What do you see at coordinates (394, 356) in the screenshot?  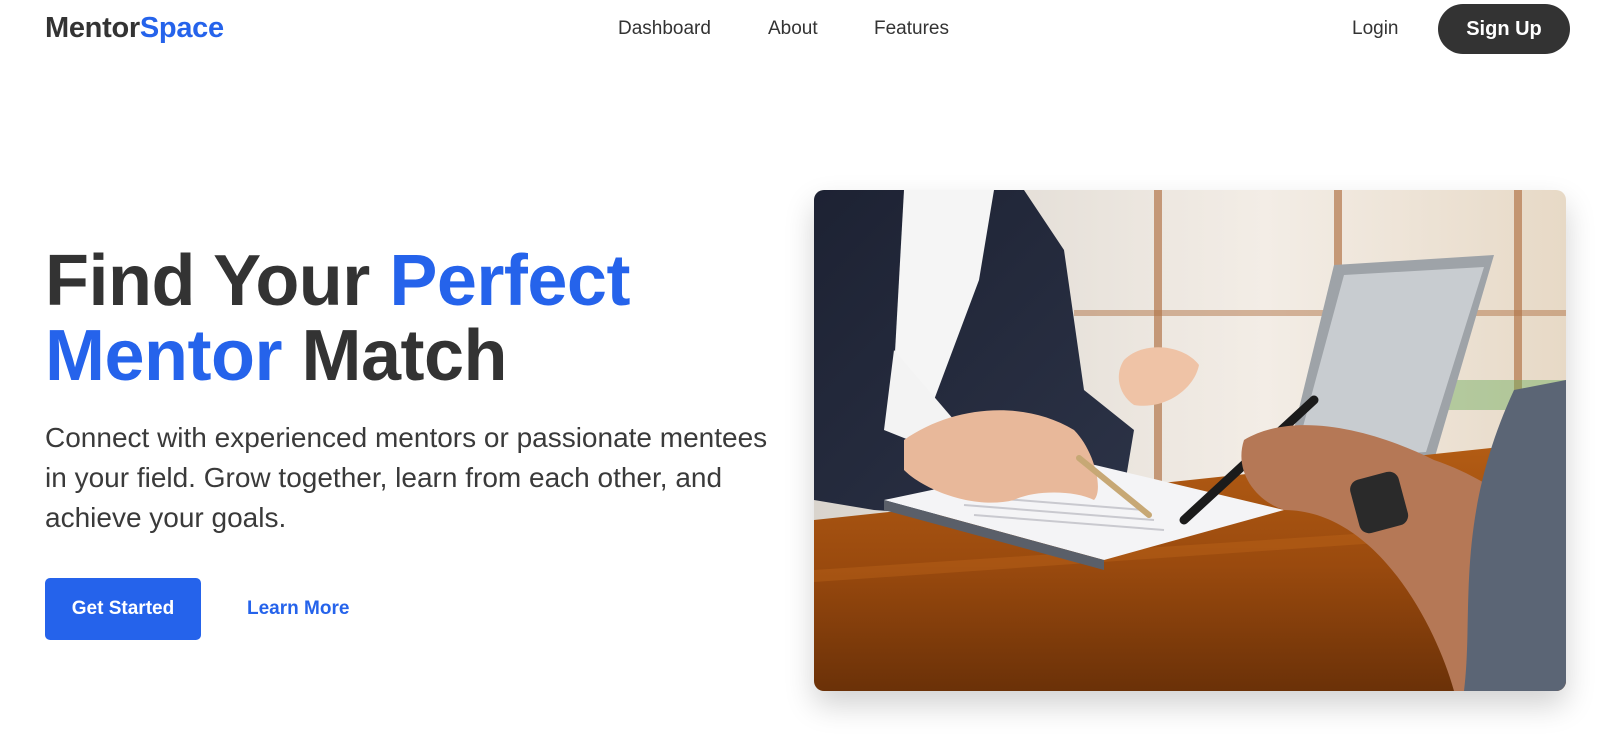 I see `hero-title-part2: Match` at bounding box center [394, 356].